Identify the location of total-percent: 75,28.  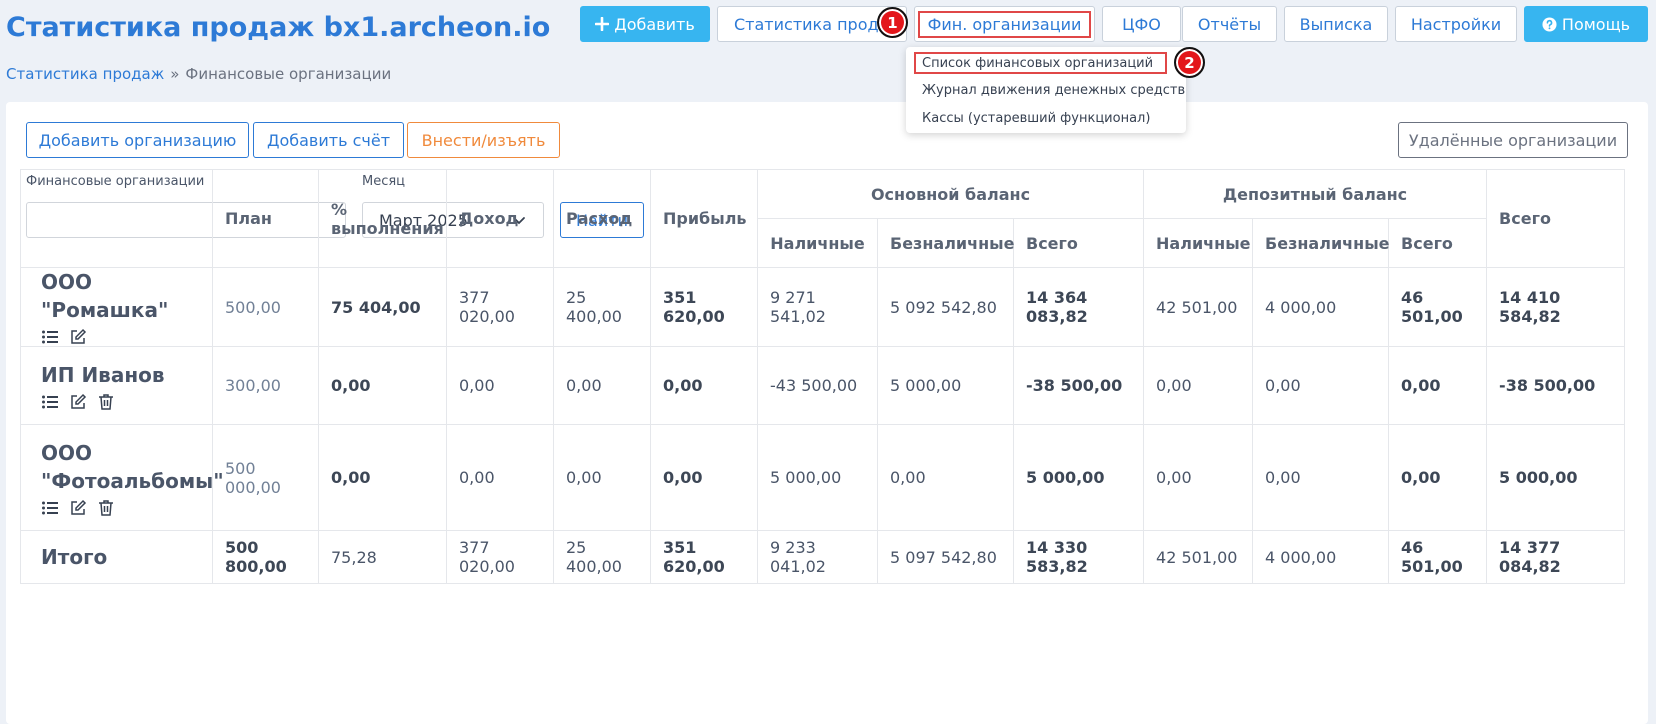
(382, 557).